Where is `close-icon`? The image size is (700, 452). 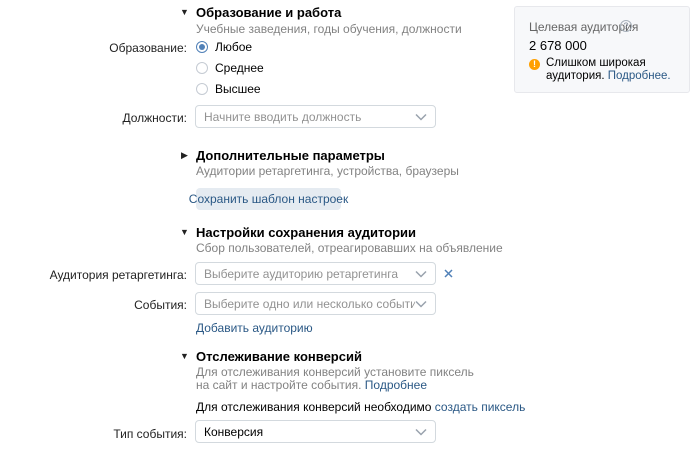 close-icon is located at coordinates (448, 273).